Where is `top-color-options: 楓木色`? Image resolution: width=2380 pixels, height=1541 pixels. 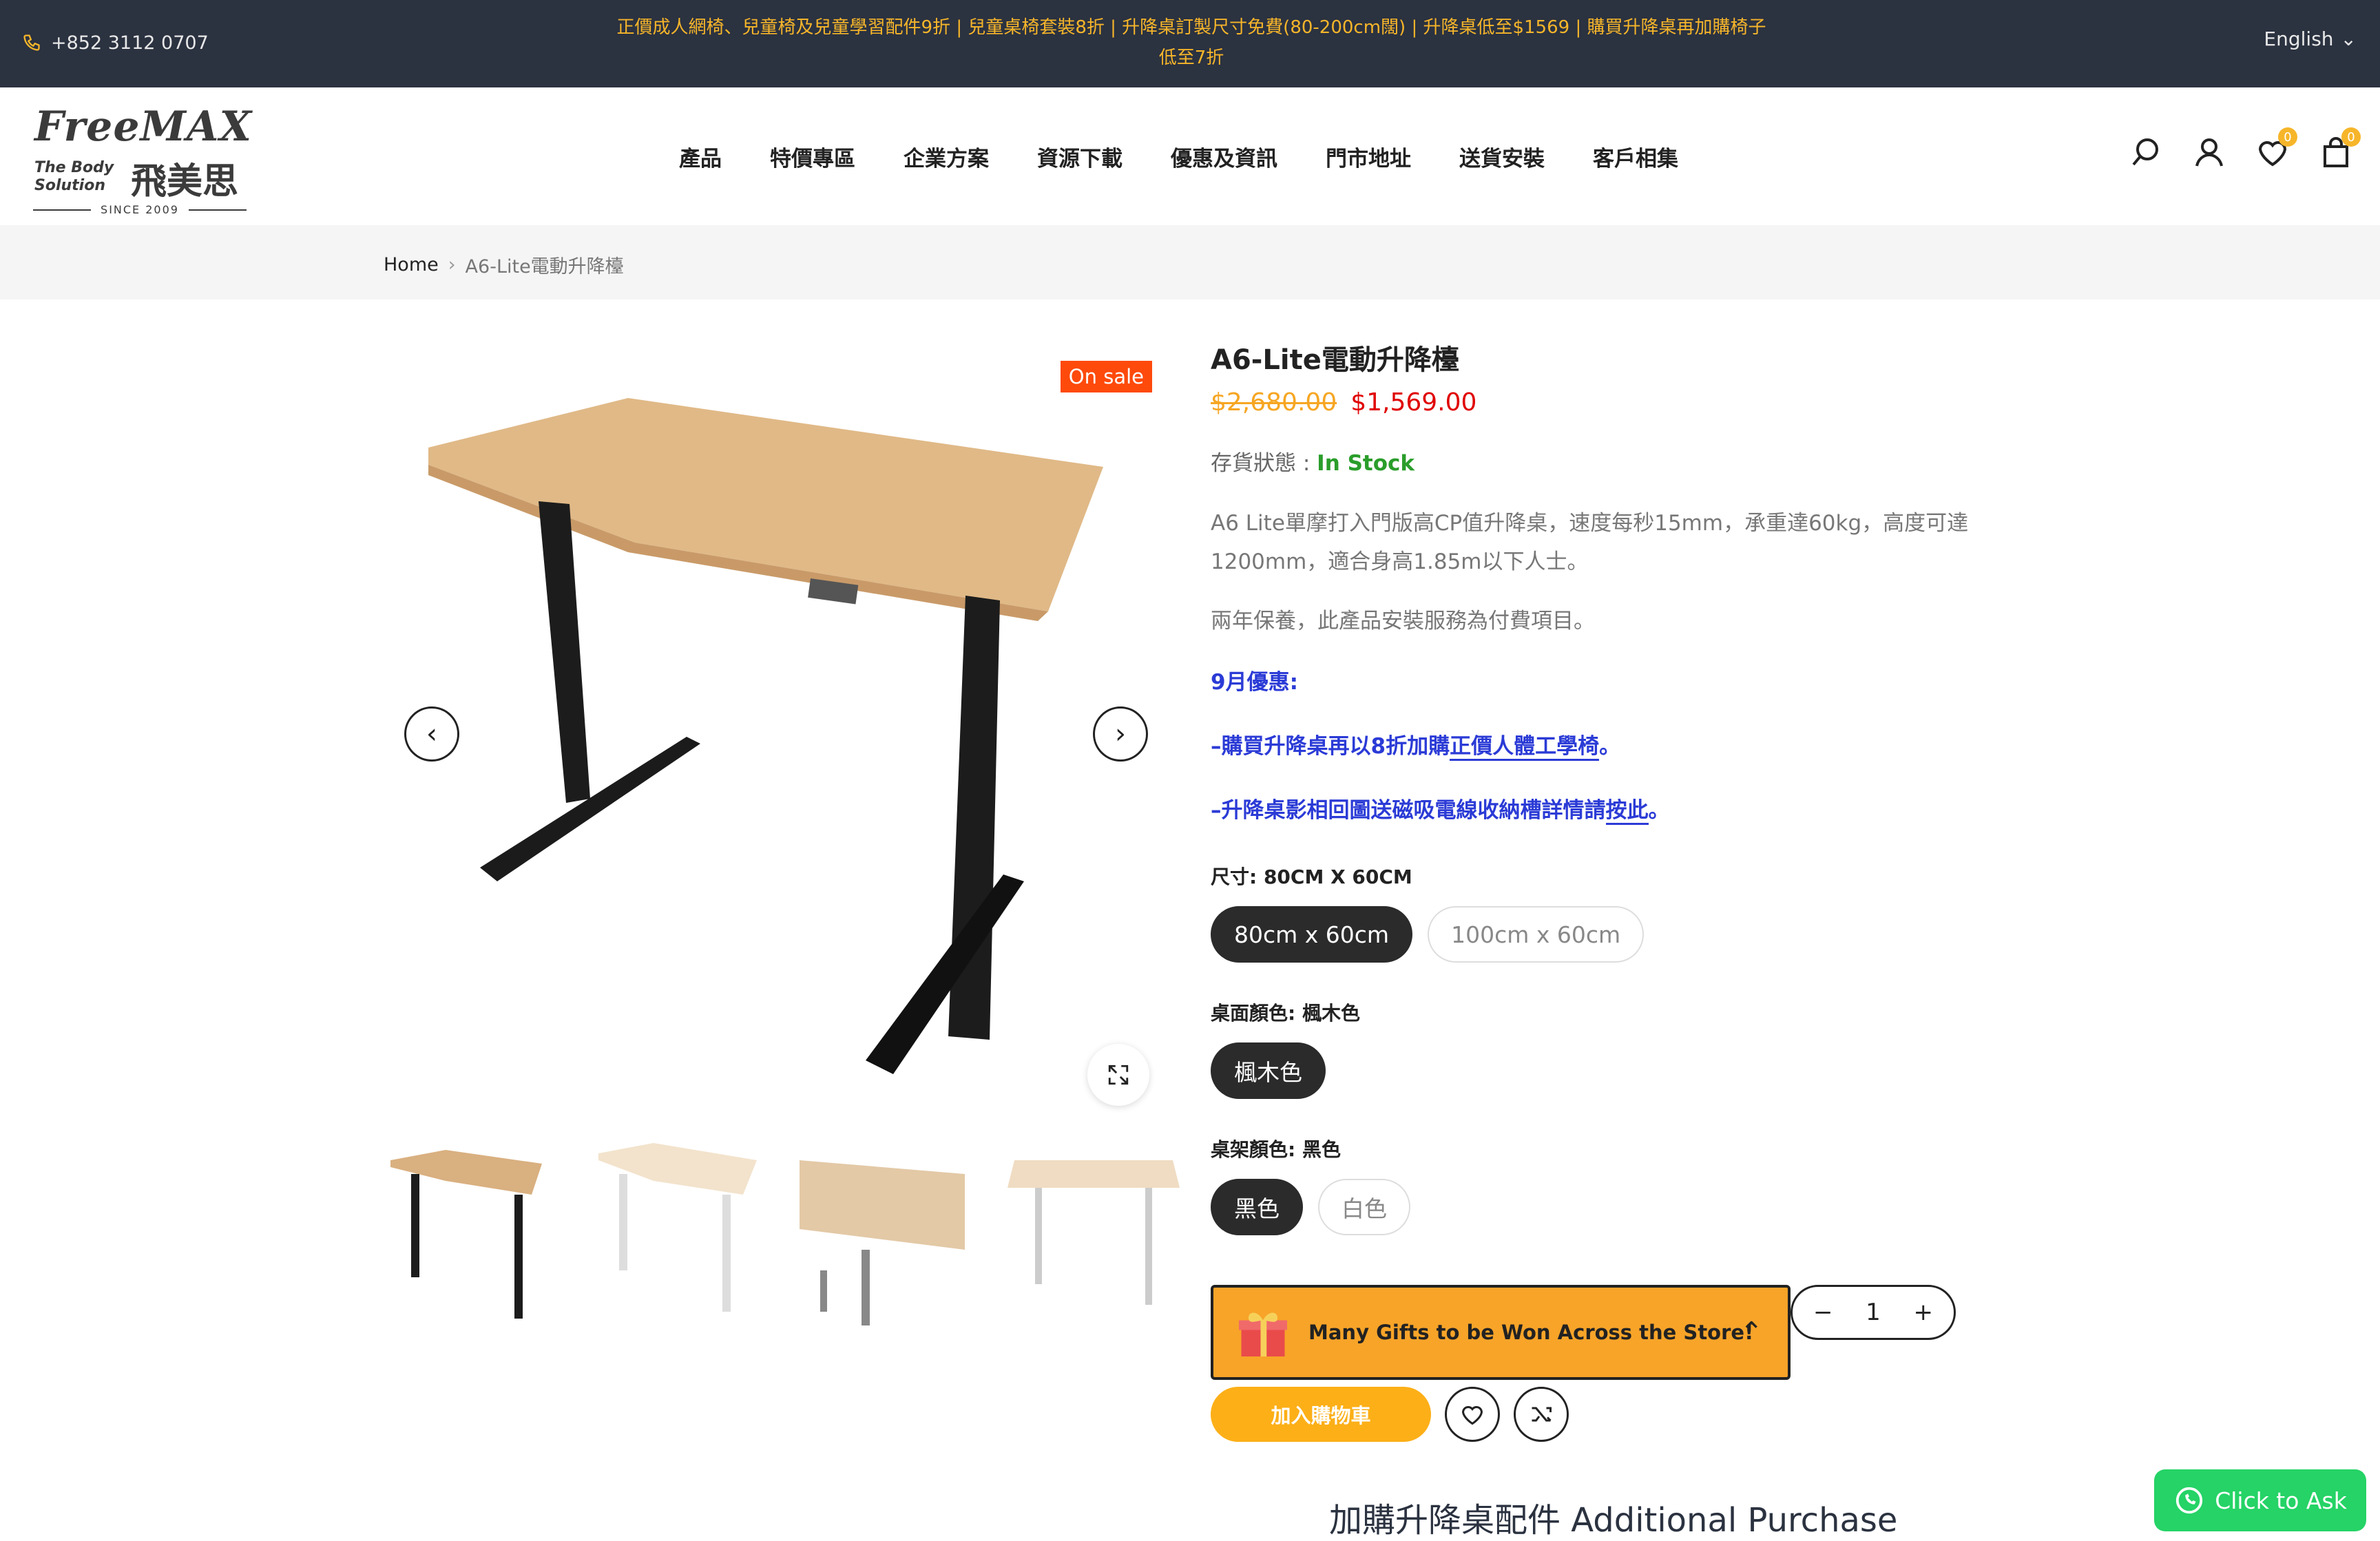 top-color-options: 楓木色 is located at coordinates (1610, 1071).